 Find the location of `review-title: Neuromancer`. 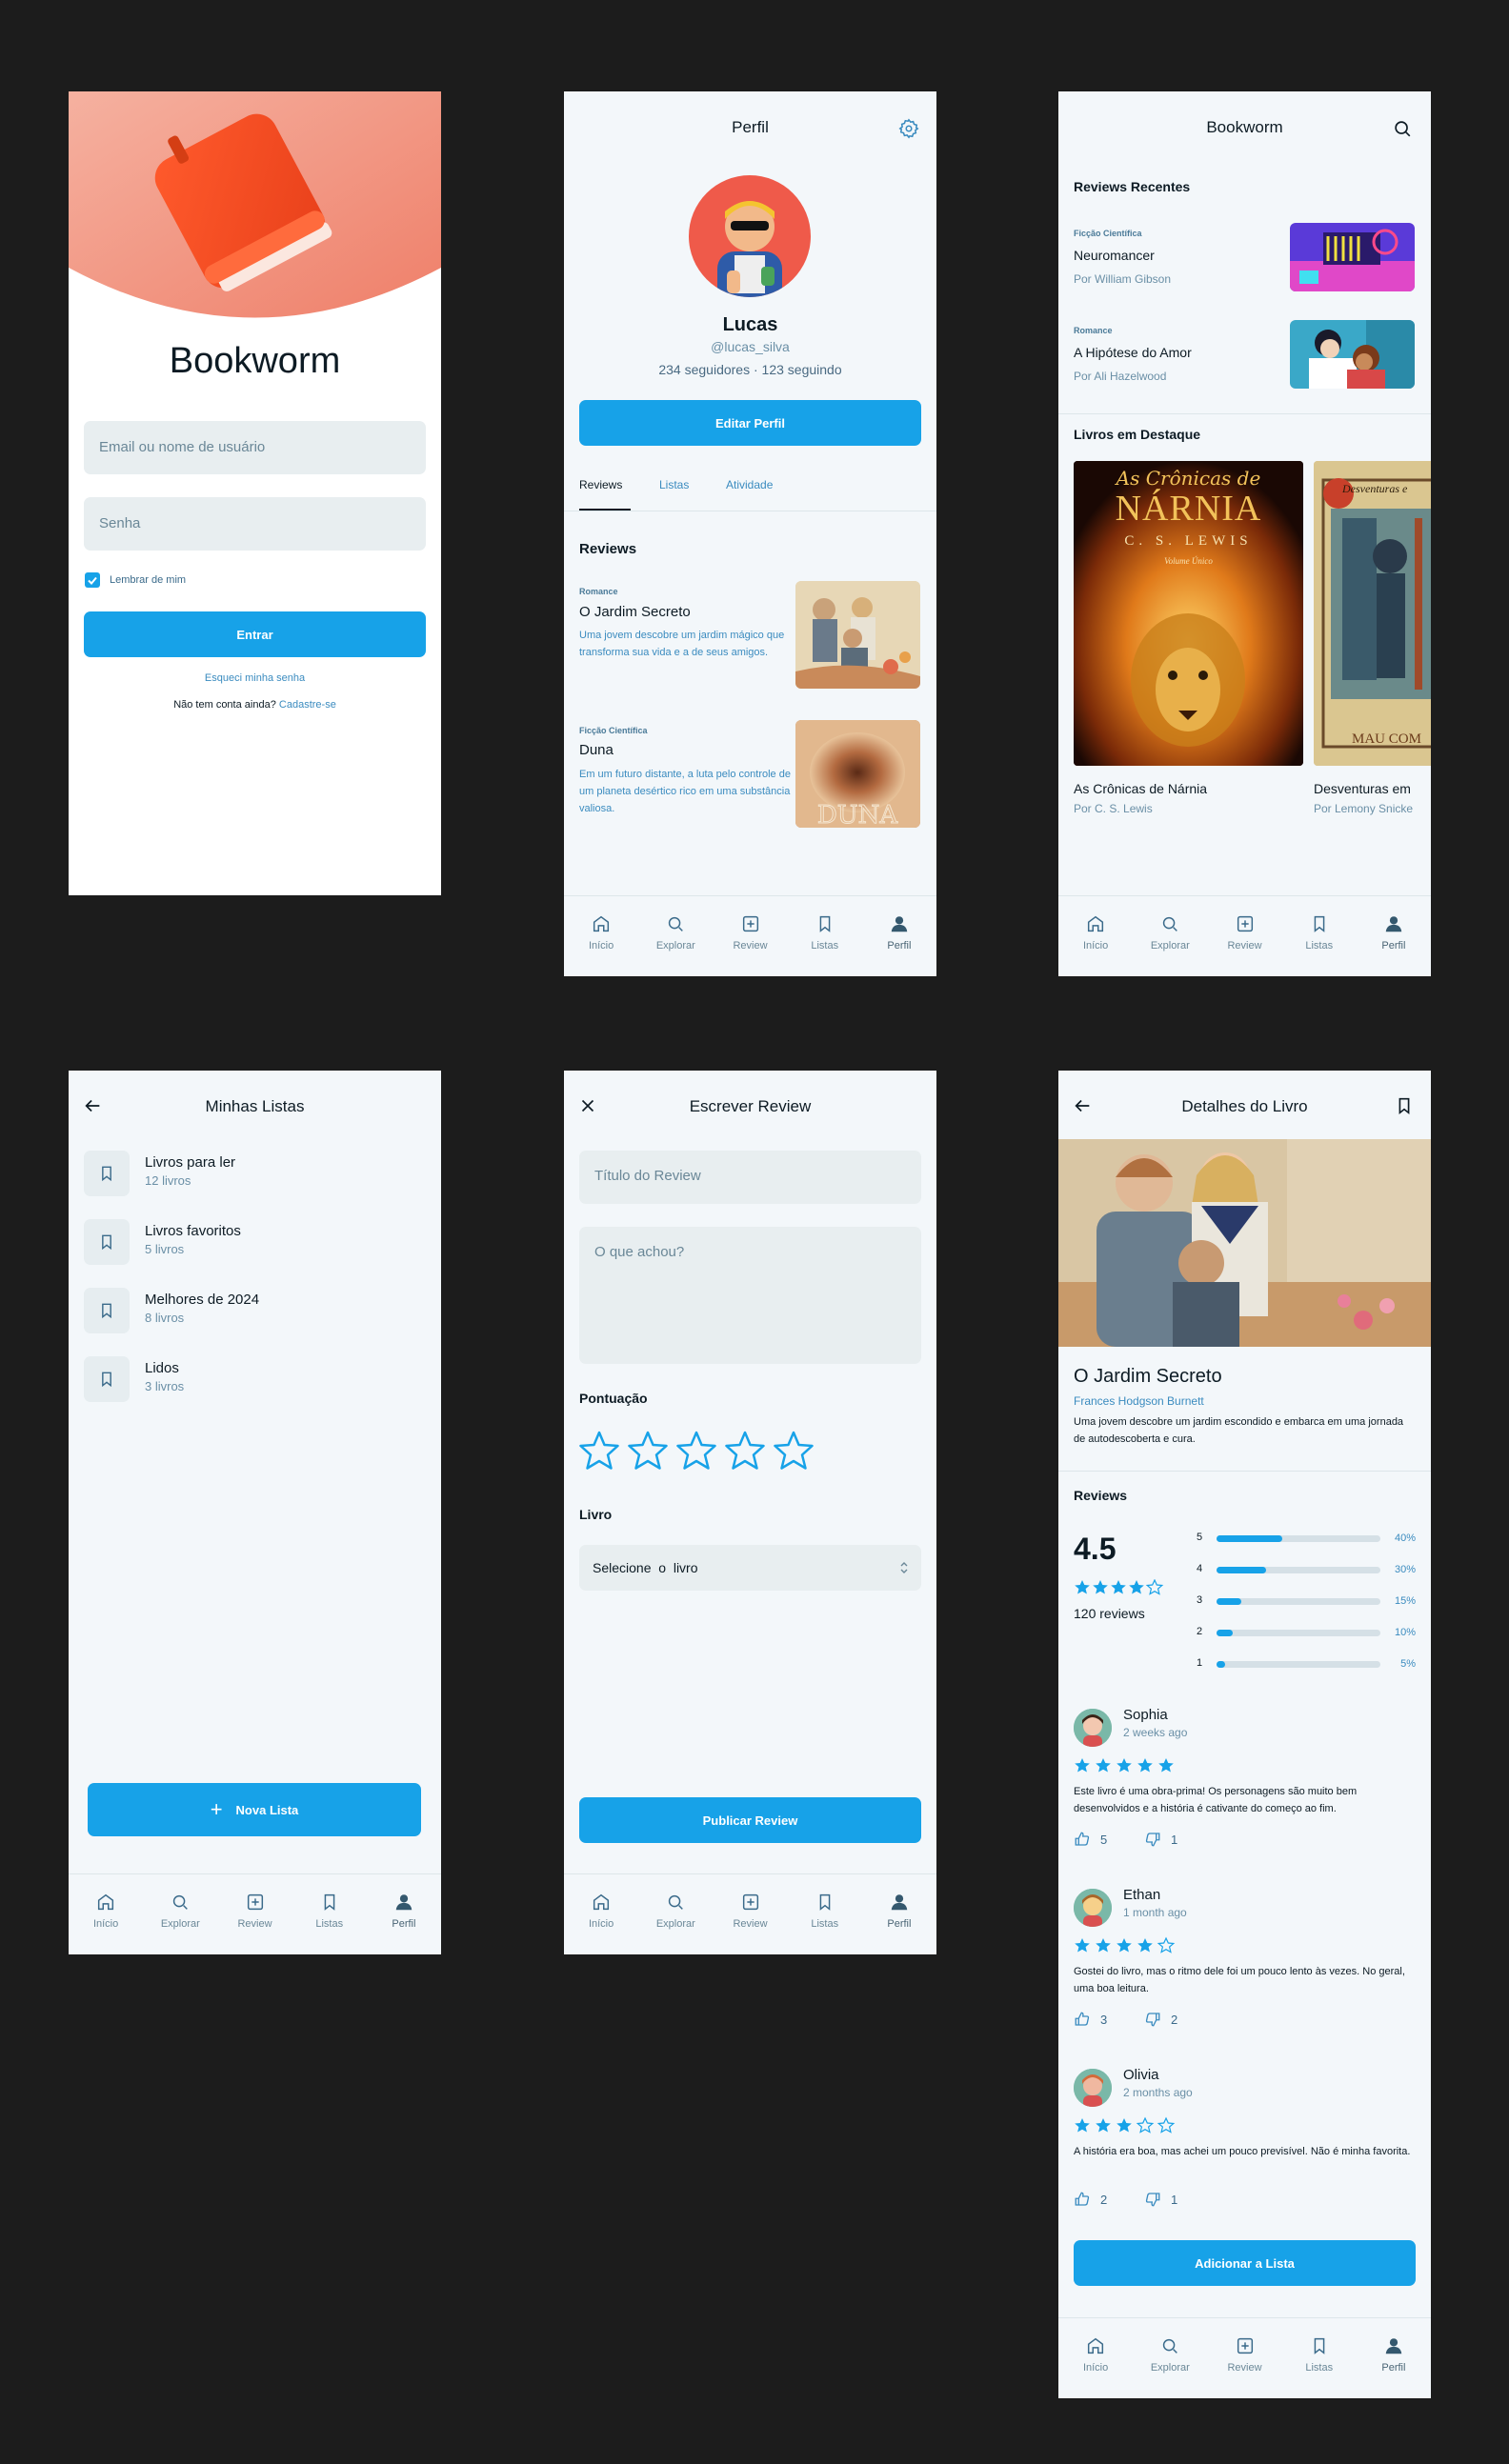

review-title: Neuromancer is located at coordinates (1114, 255).